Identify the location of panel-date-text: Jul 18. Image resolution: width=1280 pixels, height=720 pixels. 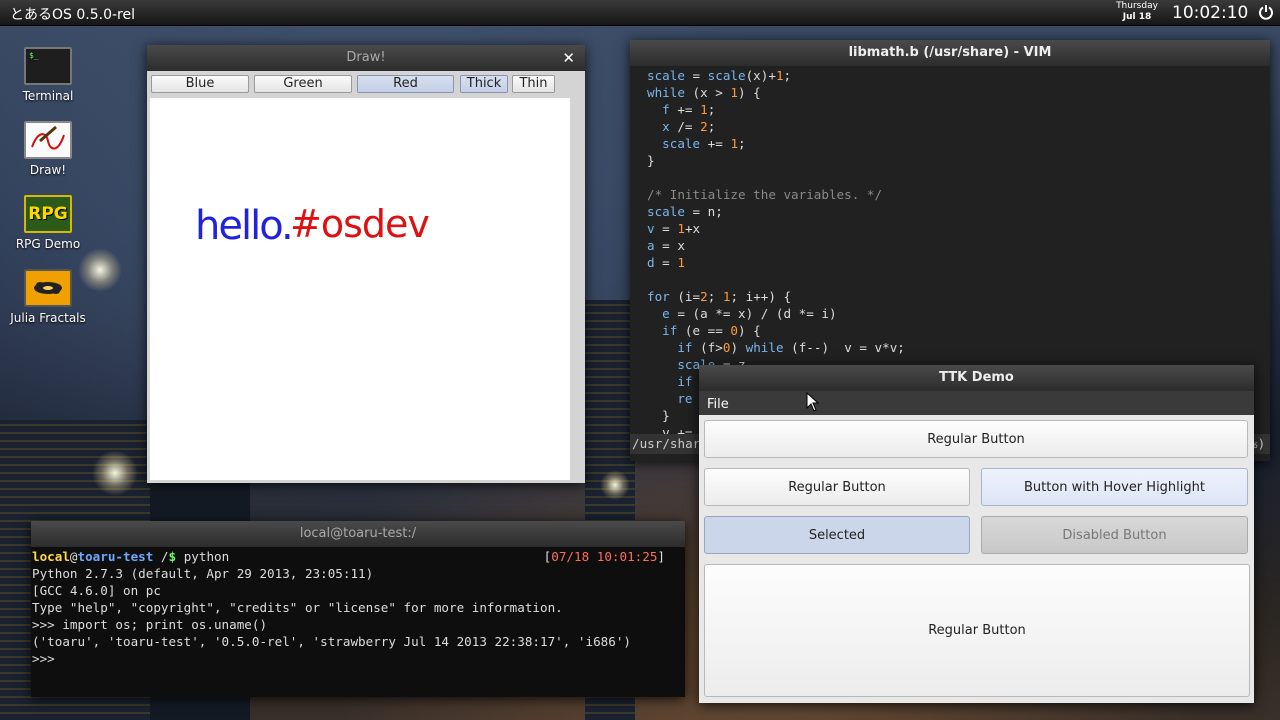
(1137, 17).